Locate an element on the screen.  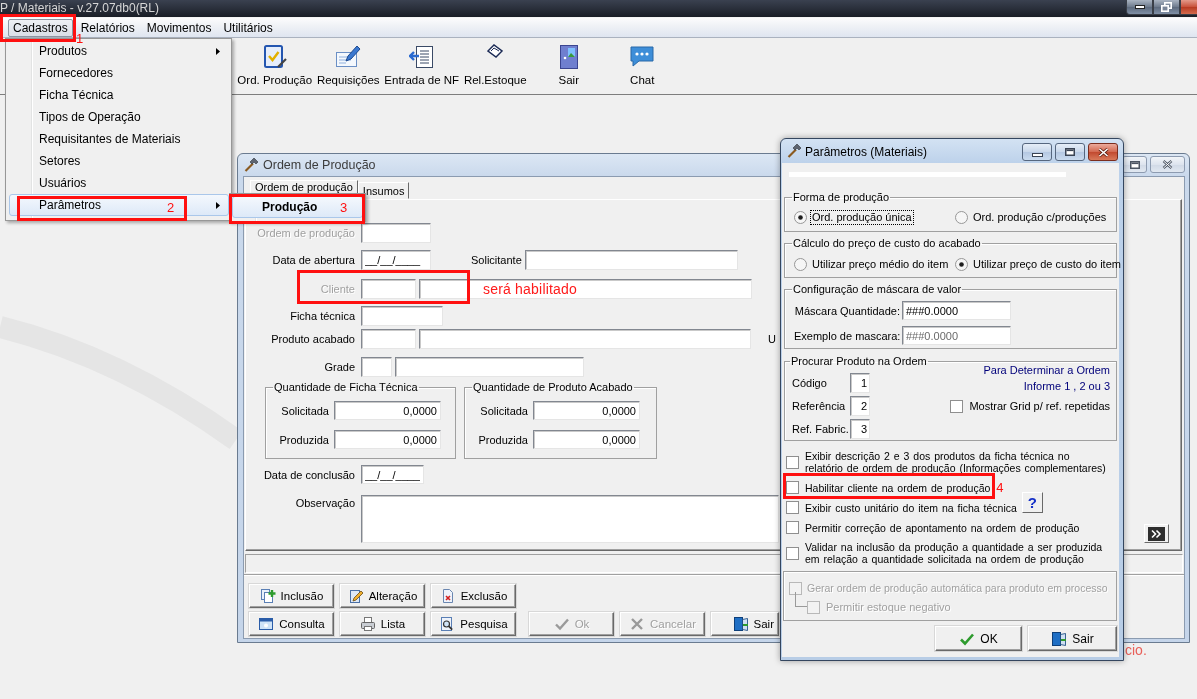
field-label: Observação is located at coordinates (324, 503).